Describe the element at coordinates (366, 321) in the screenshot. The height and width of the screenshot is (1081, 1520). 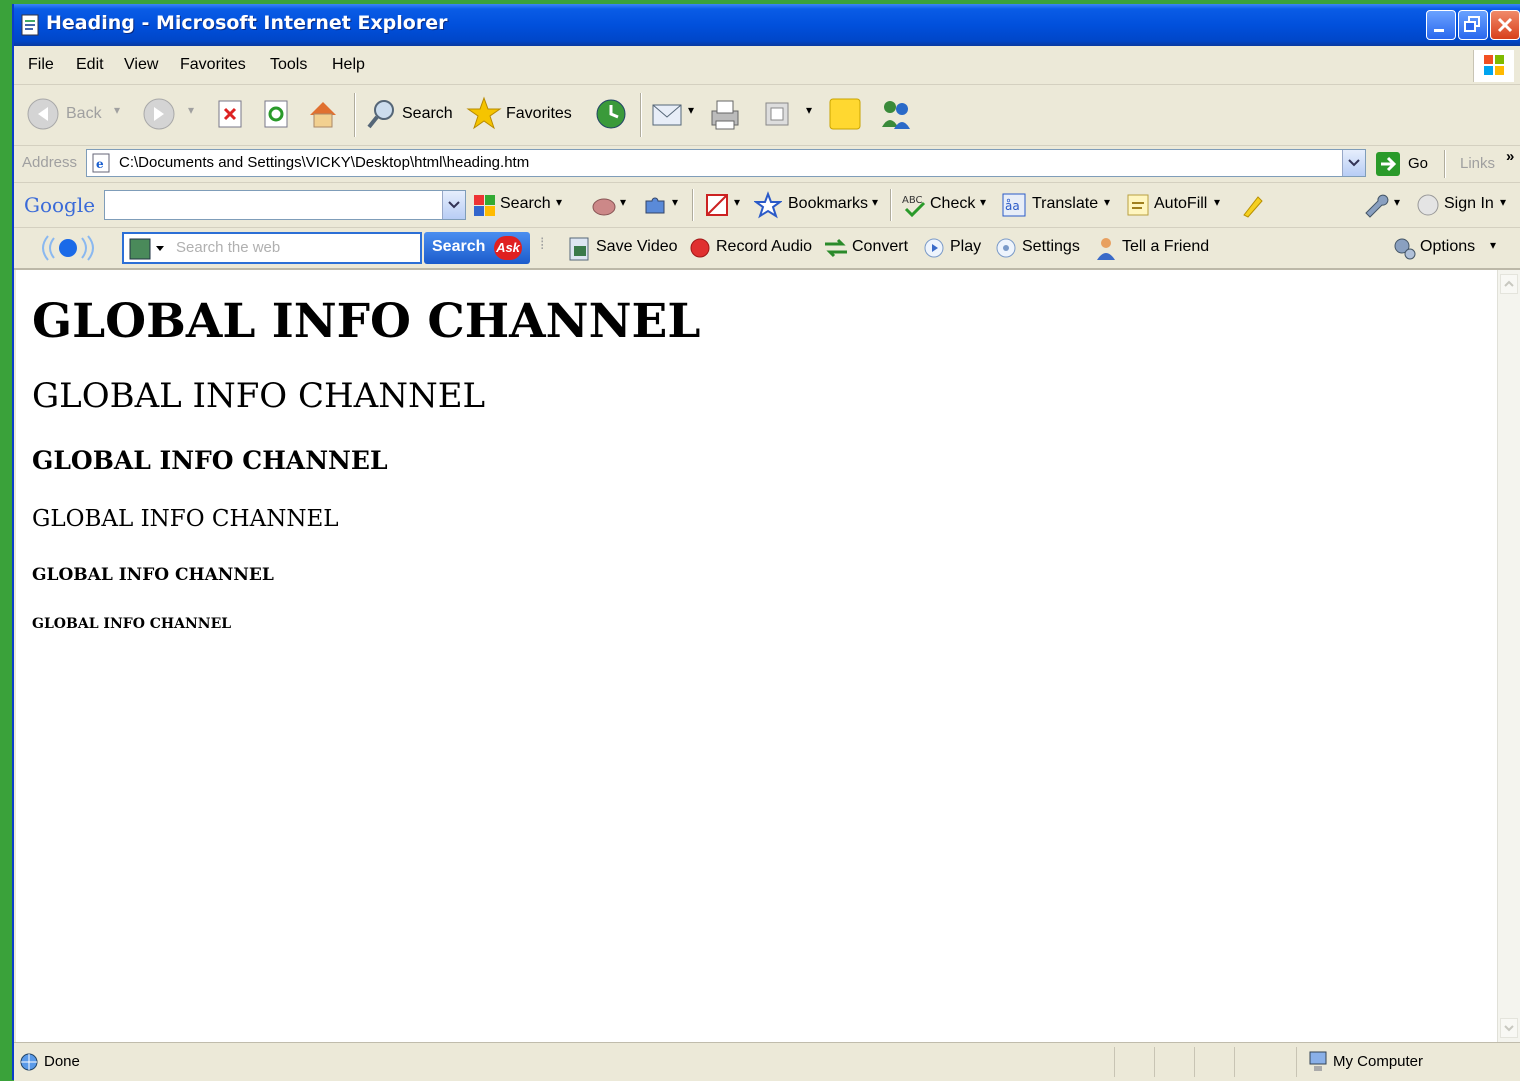
I see `heading-1: GLOBAL INFO CHANNEL` at that location.